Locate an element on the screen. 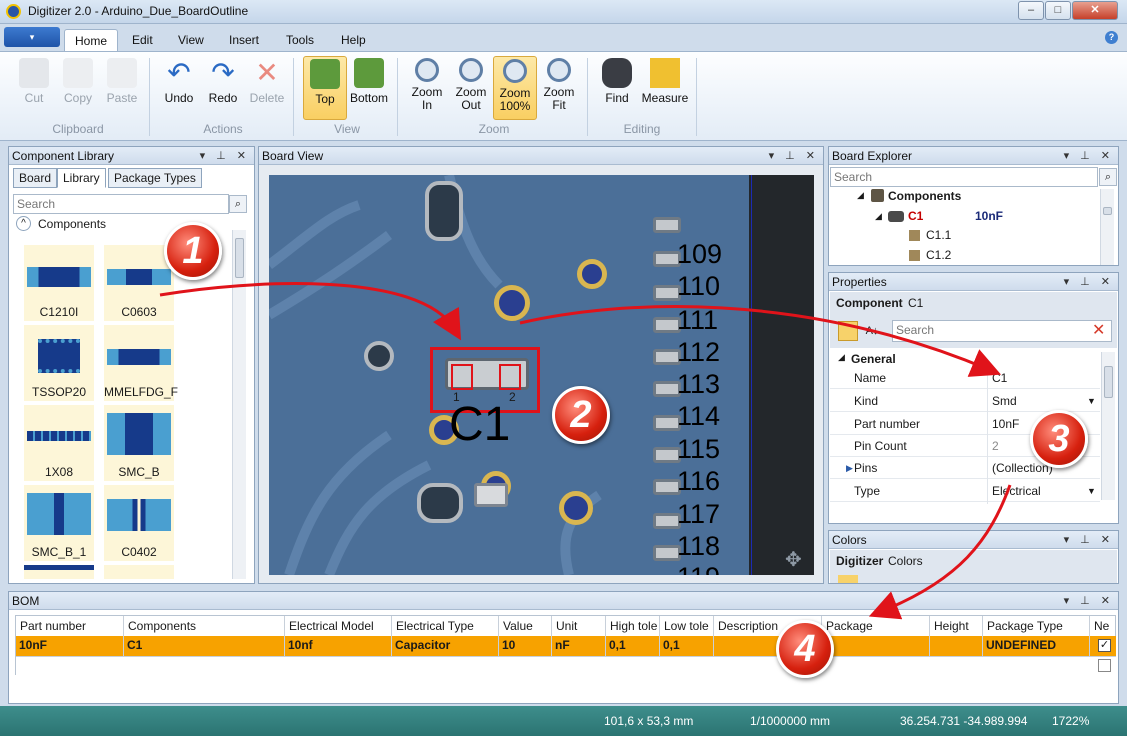  annotation-marker-1: 1 is located at coordinates (193, 251).